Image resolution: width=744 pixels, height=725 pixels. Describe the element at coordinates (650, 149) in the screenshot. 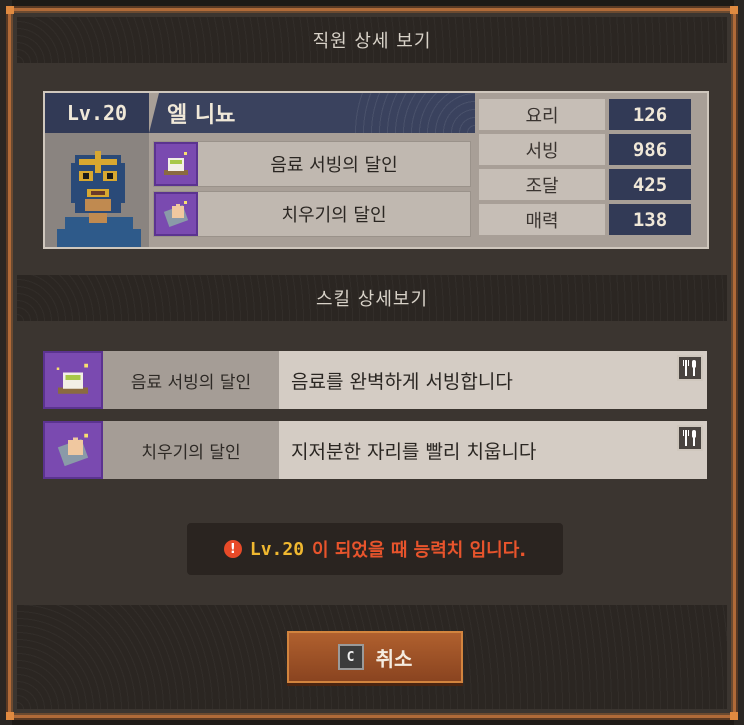

I see `stat-value: 986` at that location.